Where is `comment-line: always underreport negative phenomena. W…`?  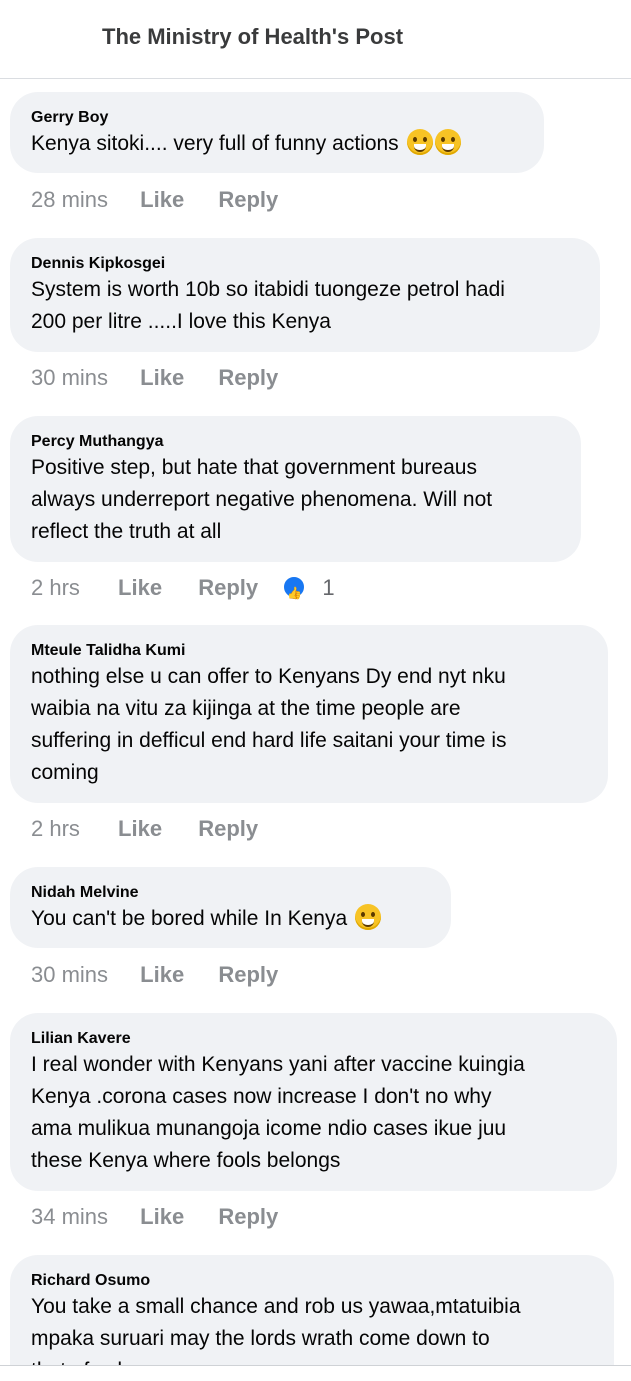 comment-line: always underreport negative phenomena. W… is located at coordinates (262, 499).